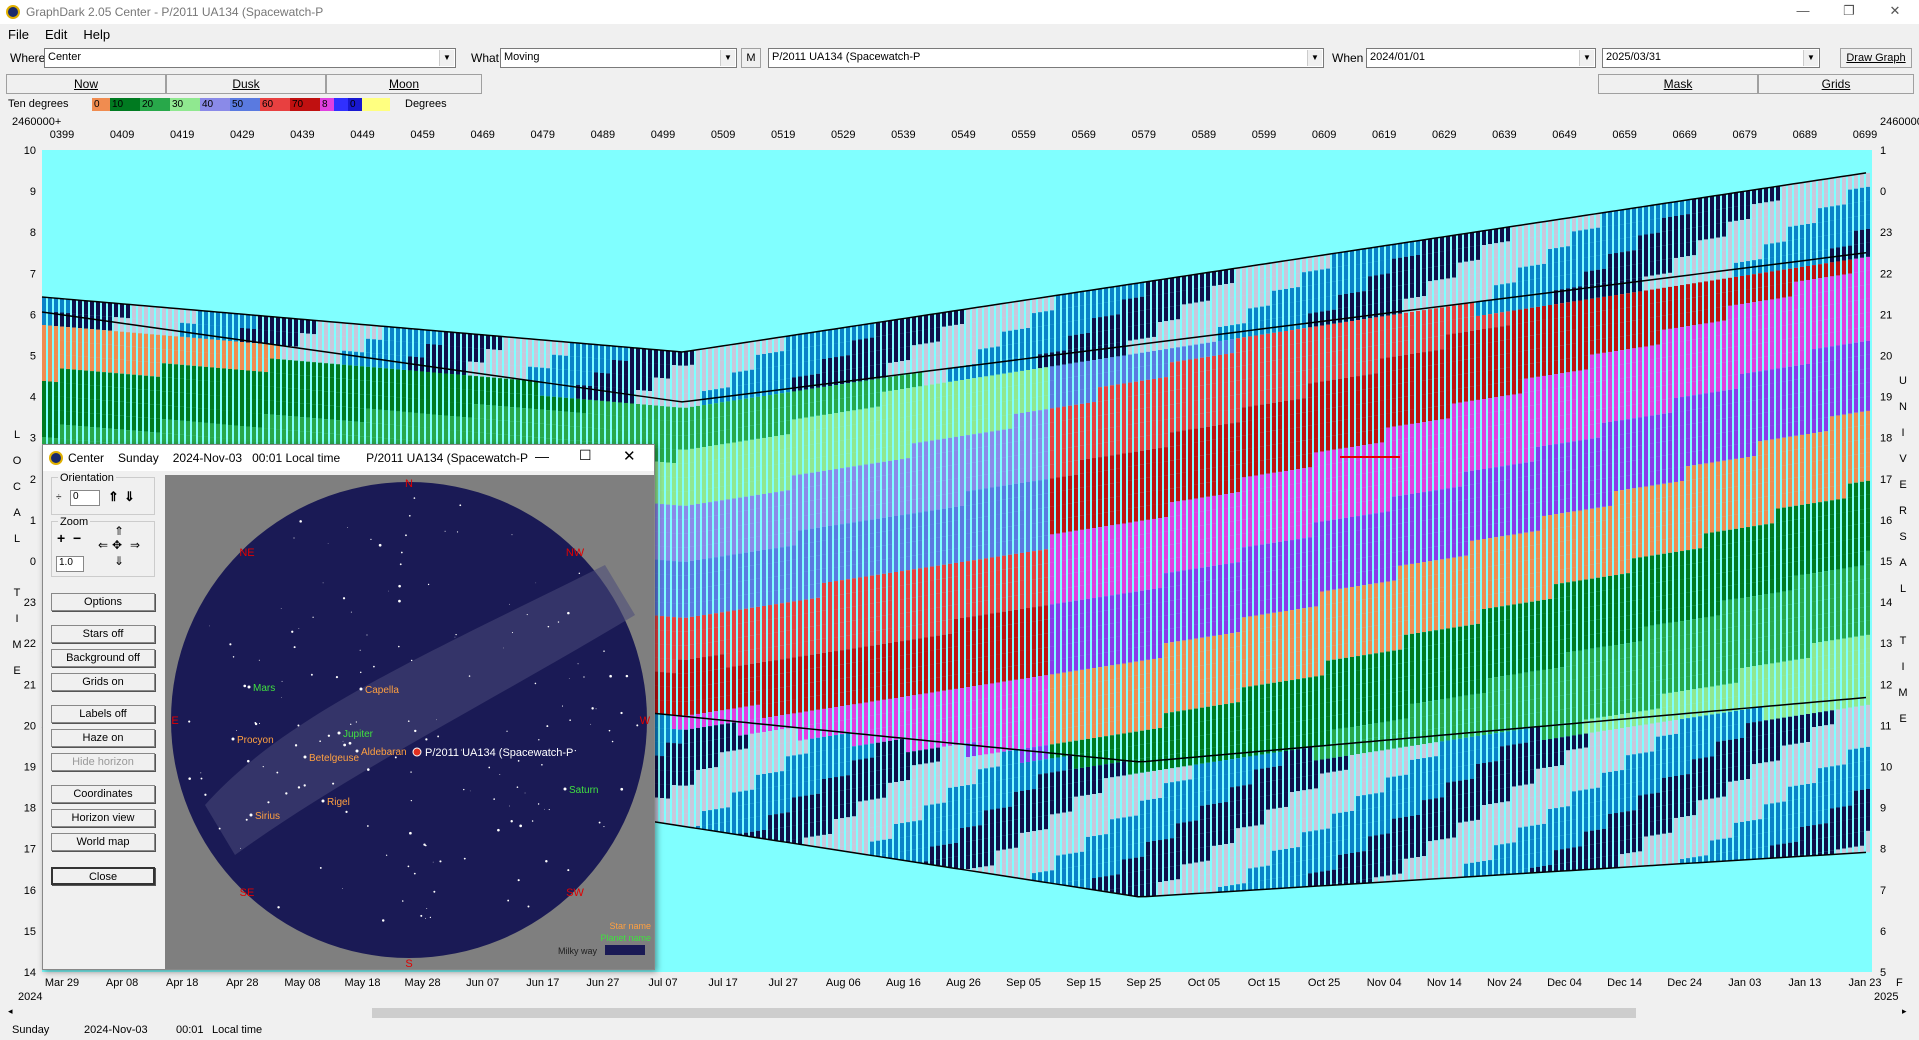 The image size is (1919, 1040). What do you see at coordinates (404, 84) in the screenshot?
I see `tab-moon: Moon` at bounding box center [404, 84].